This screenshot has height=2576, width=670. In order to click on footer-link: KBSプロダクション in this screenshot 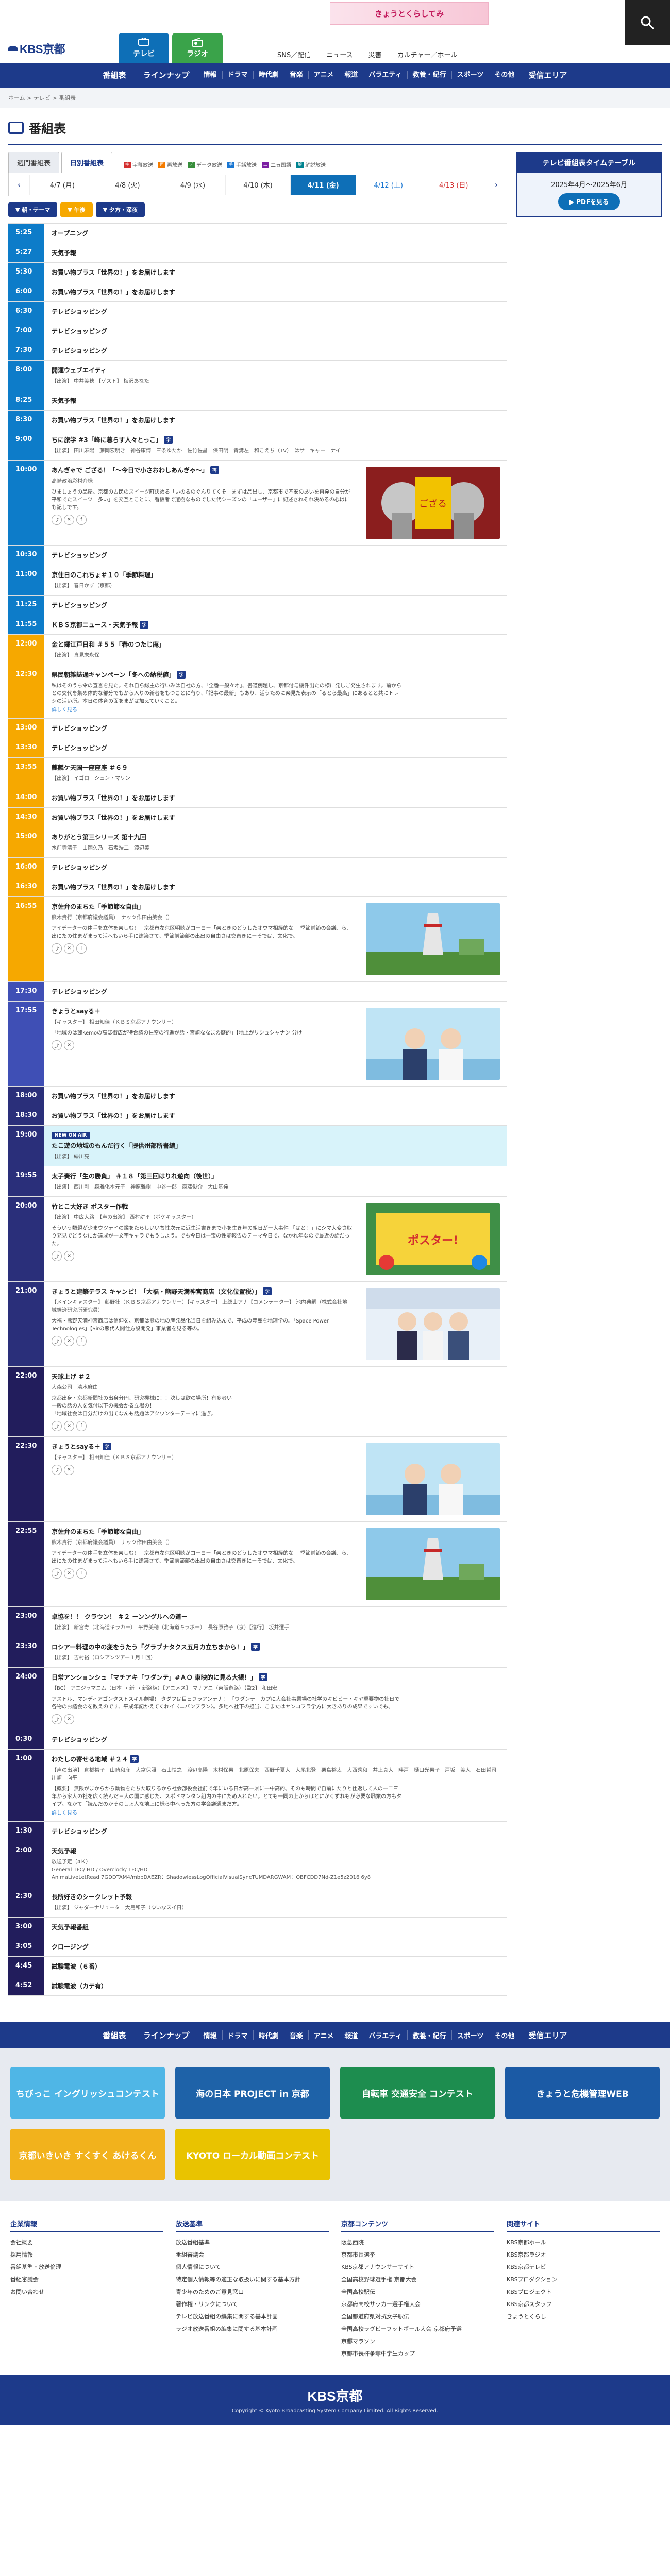, I will do `click(583, 2279)`.